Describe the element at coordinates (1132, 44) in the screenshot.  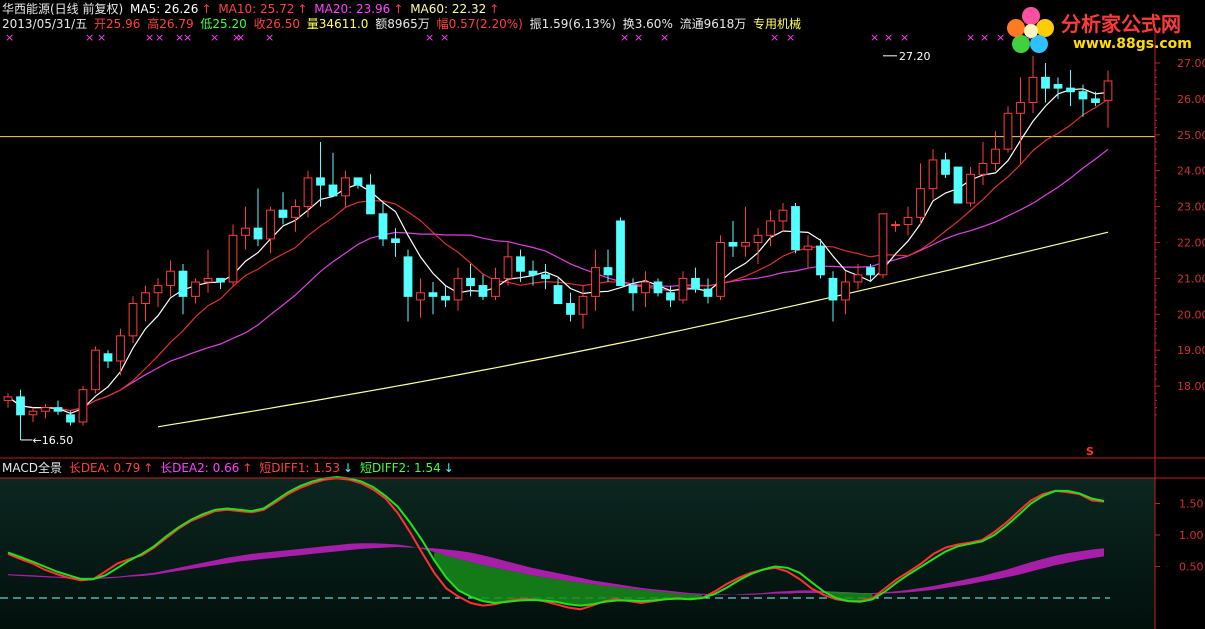
I see `watermark-url: www.88gs.com` at that location.